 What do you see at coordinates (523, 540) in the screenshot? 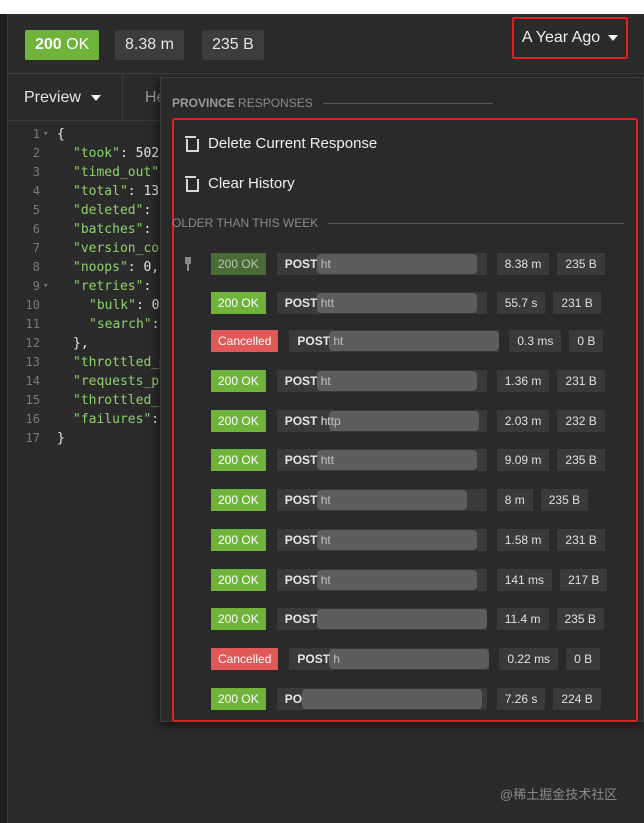
I see `history-time: 1.58 m` at bounding box center [523, 540].